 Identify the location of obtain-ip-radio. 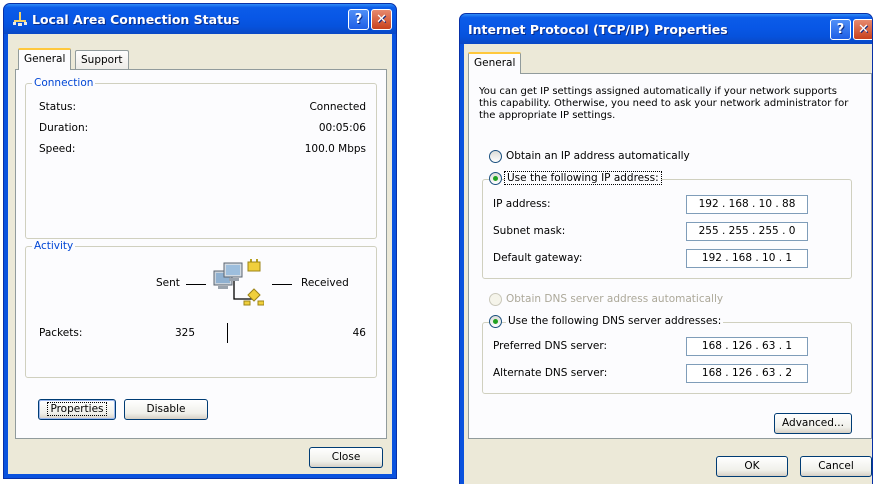
(495, 156).